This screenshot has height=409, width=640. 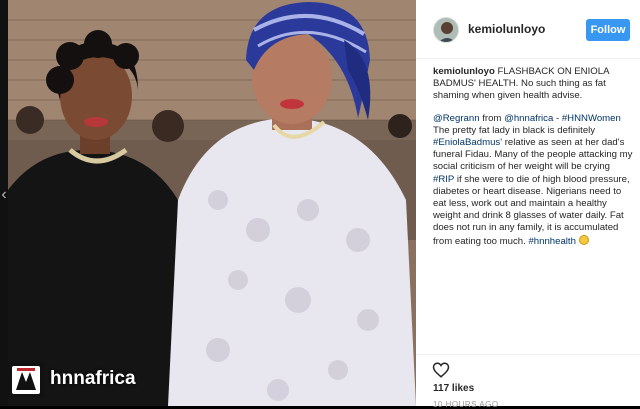 I want to click on avatar, so click(x=446, y=30).